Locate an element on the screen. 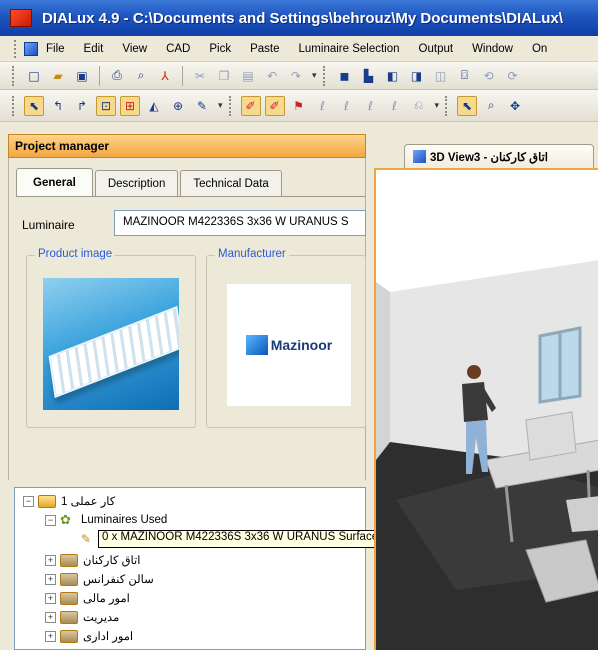 The image size is (598, 650). tree-room-label: اتاق کارکنان is located at coordinates (112, 561).